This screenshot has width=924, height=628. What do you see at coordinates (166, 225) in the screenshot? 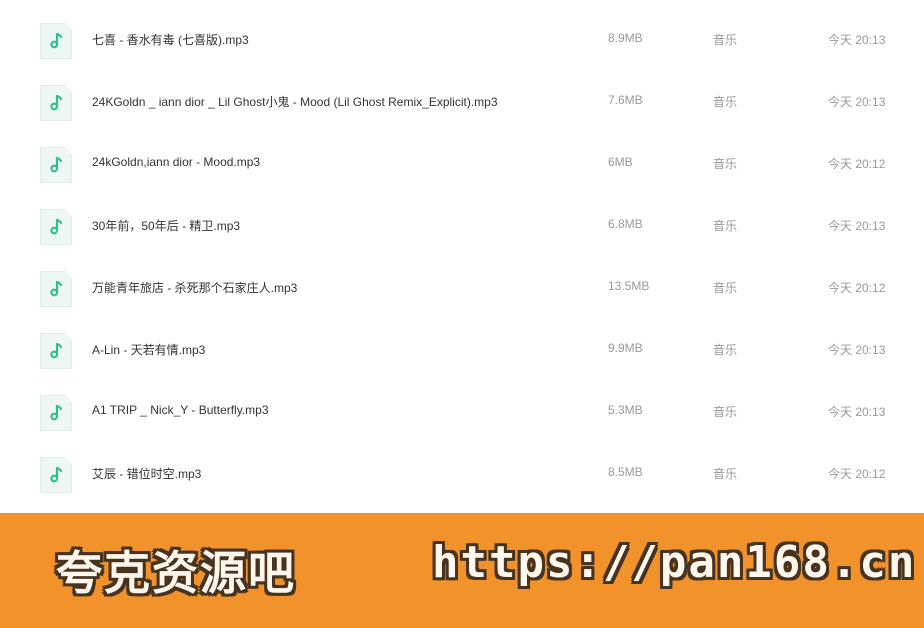
I see `file-name: 30年前，50年后 - 精卫.mp3` at bounding box center [166, 225].